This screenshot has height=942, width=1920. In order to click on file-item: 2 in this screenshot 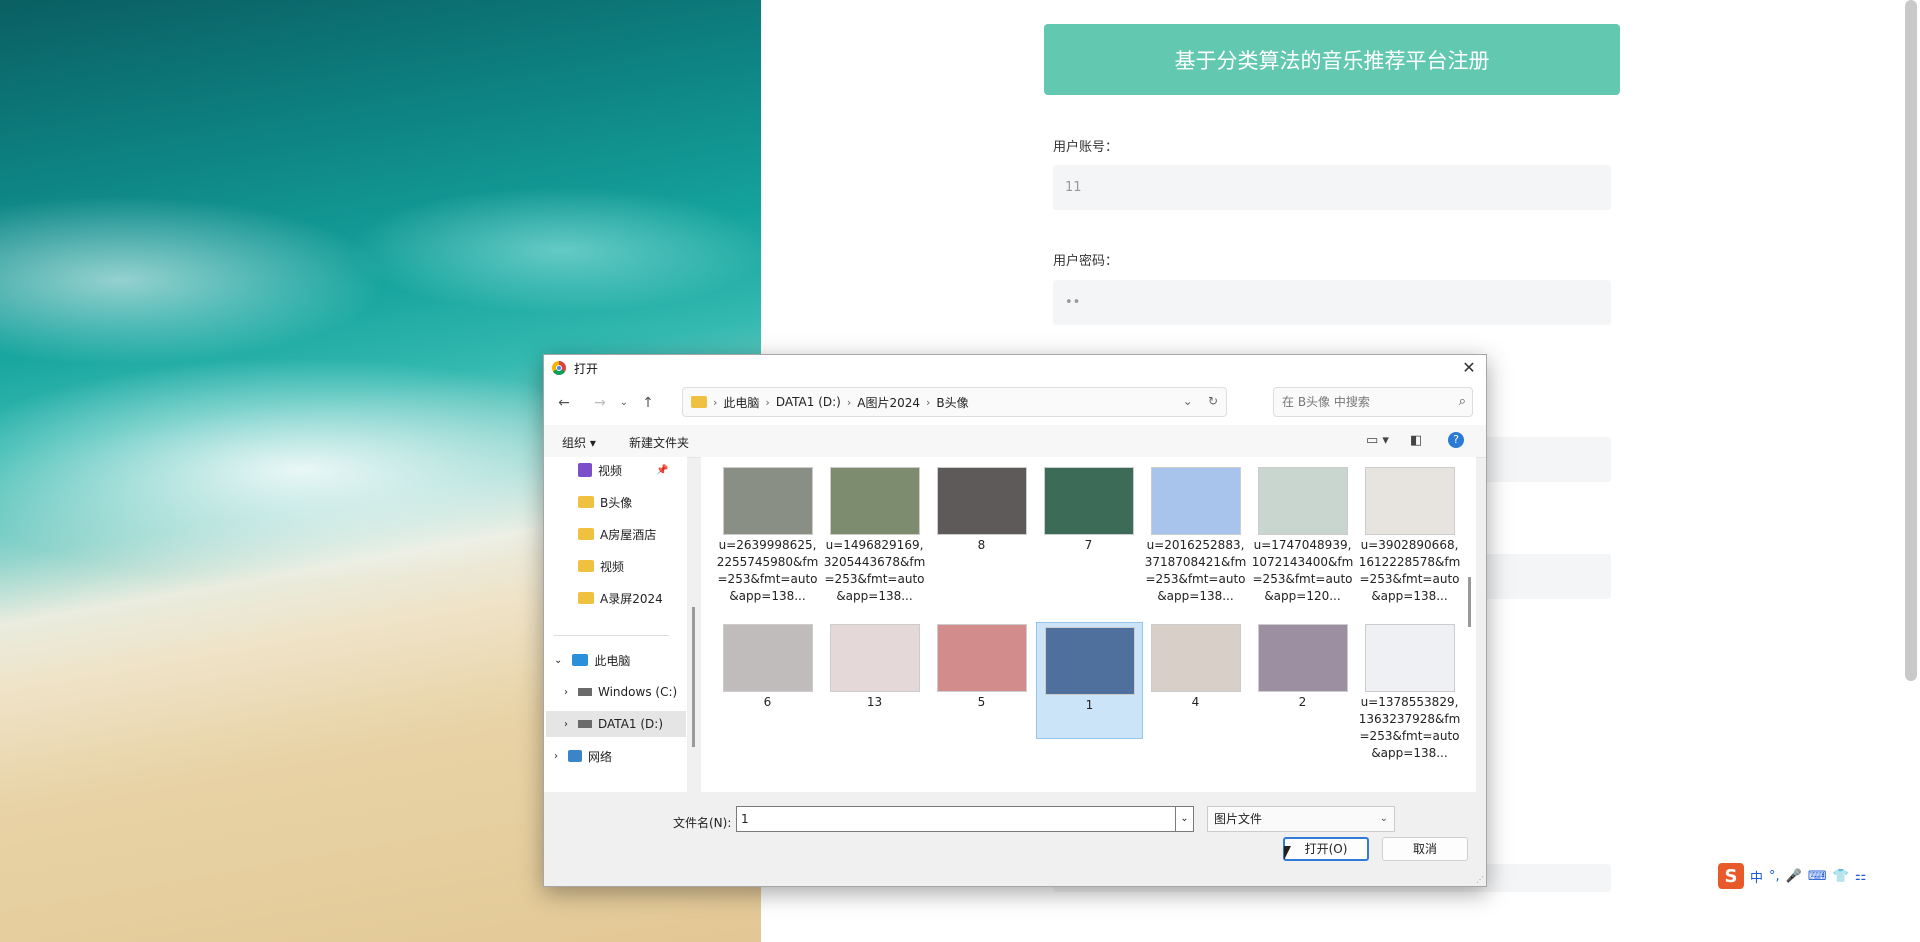, I will do `click(1302, 667)`.